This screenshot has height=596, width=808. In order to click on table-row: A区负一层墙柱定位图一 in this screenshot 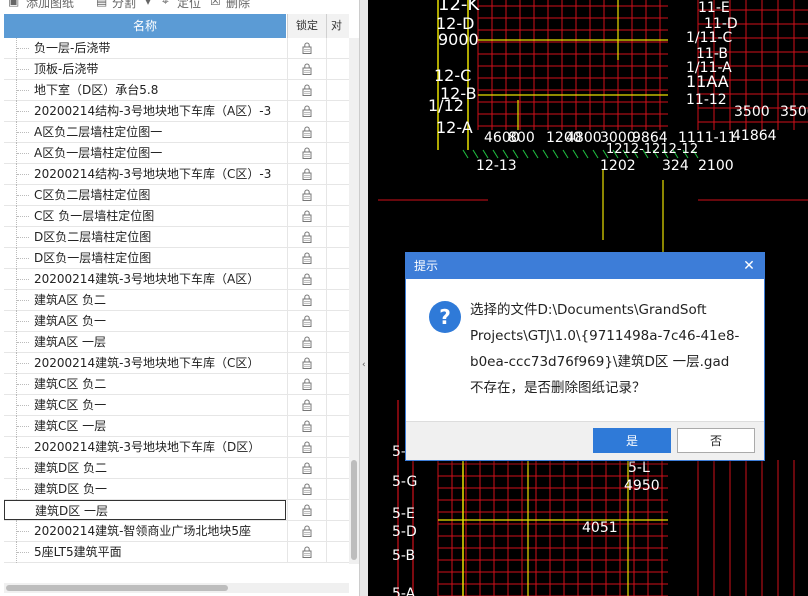, I will do `click(176, 153)`.